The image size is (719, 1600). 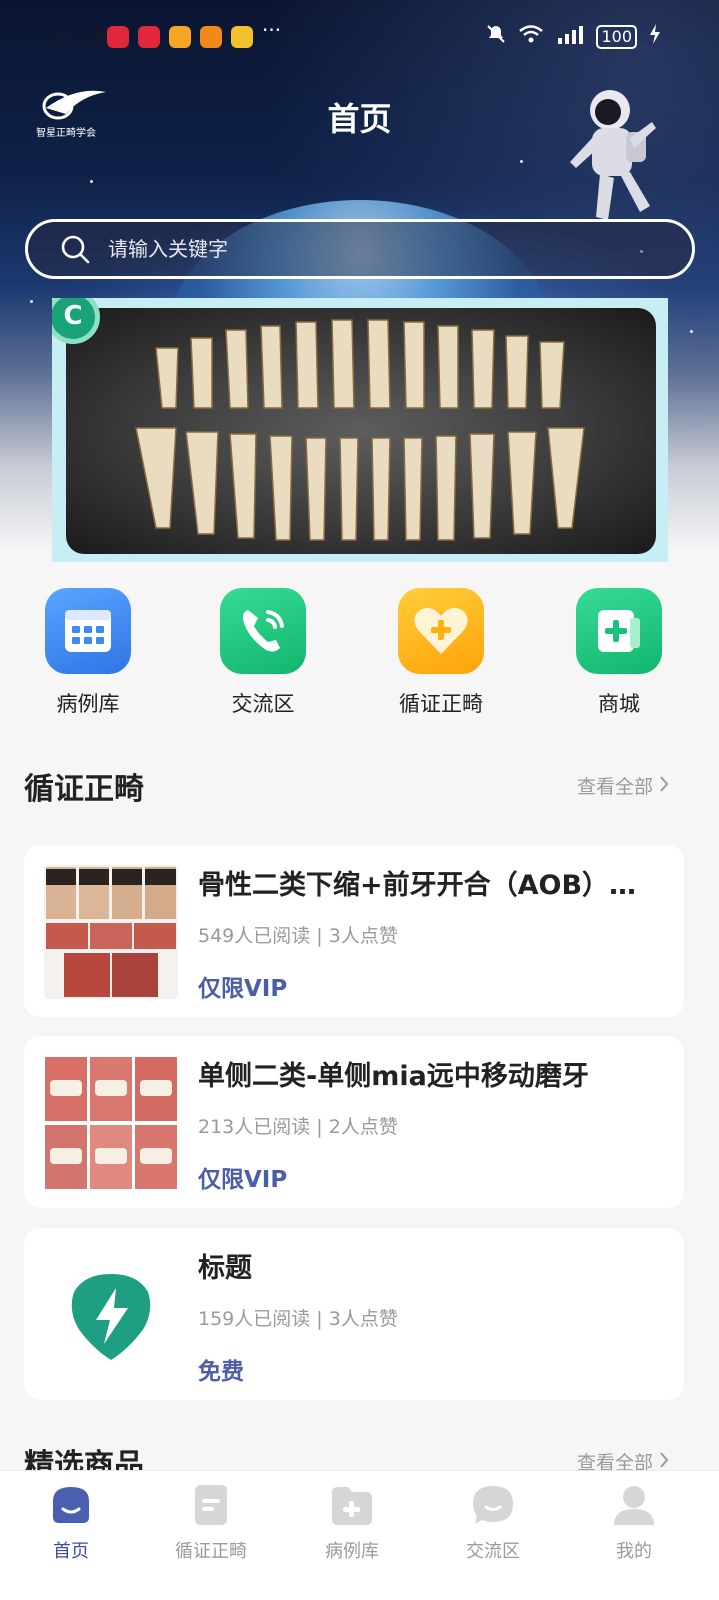 What do you see at coordinates (298, 936) in the screenshot?
I see `article-stats: 549人已阅读 | 3人点赞` at bounding box center [298, 936].